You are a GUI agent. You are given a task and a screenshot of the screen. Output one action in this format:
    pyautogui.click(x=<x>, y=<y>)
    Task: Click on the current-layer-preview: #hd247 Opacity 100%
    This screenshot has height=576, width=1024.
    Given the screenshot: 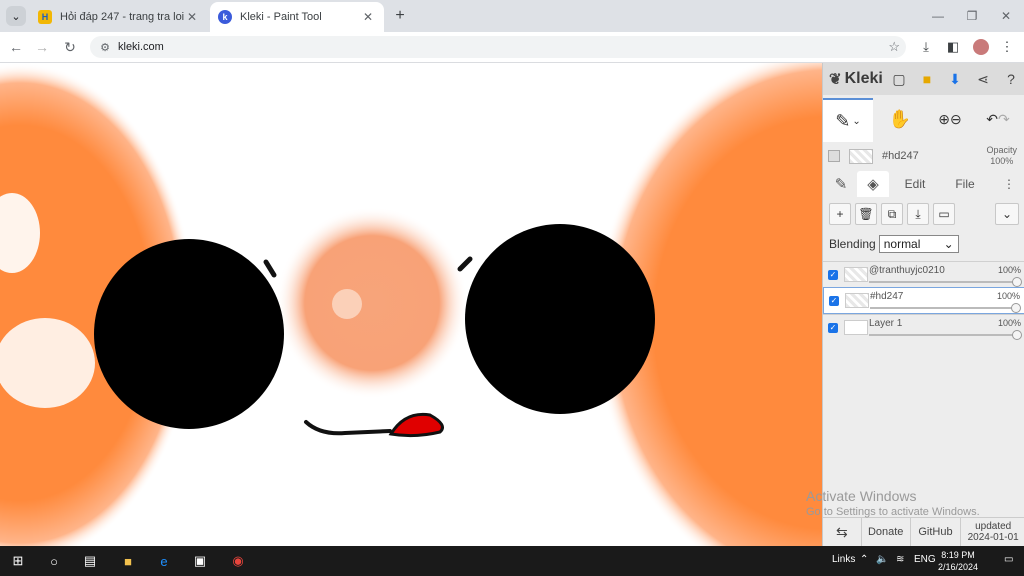 What is the action you would take?
    pyautogui.click(x=923, y=156)
    